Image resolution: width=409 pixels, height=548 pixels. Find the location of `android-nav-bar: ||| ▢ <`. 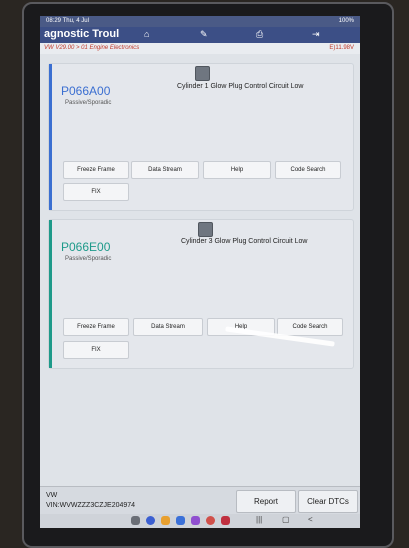

android-nav-bar: ||| ▢ < is located at coordinates (200, 521).